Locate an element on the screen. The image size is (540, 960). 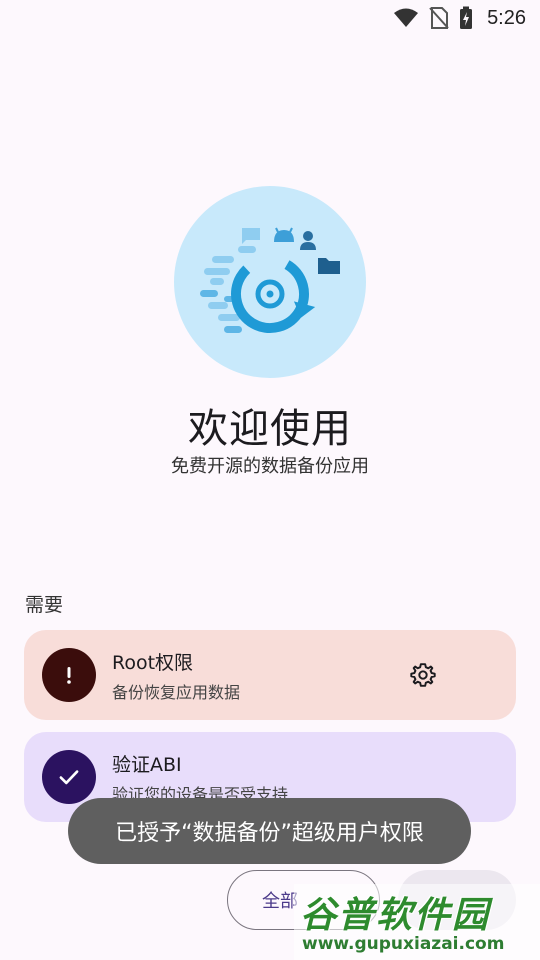
toast-text: 已授予“数据备份”超级用户权限 is located at coordinates (269, 833).